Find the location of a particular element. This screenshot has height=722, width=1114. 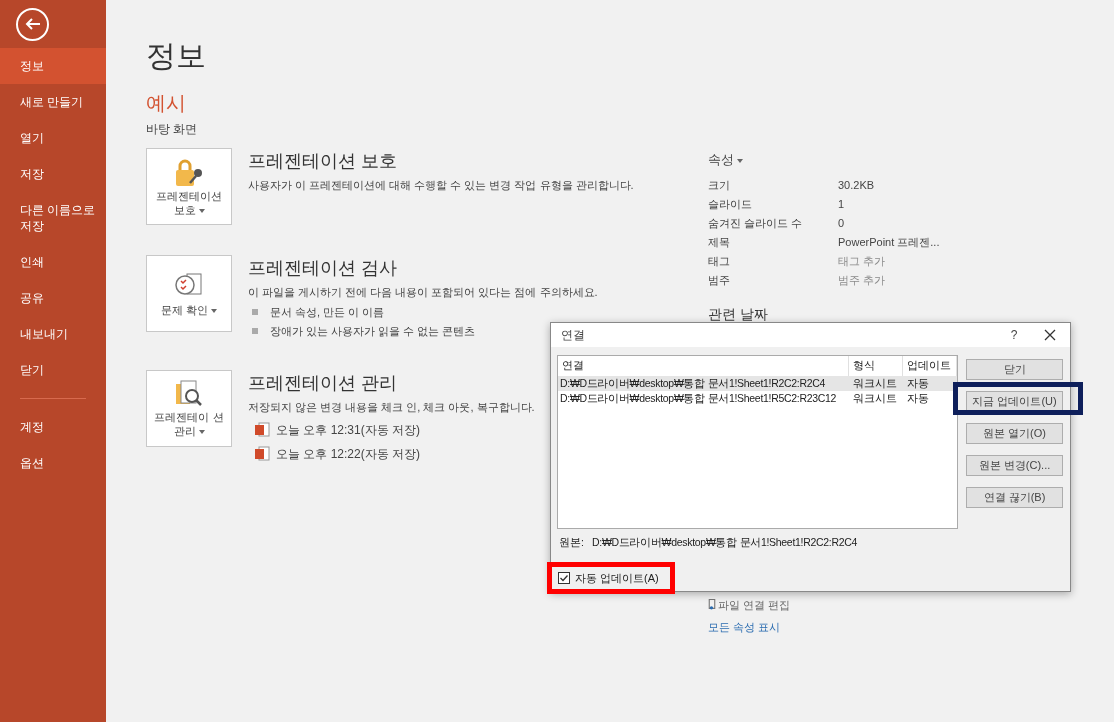

properties-heading: 속성 is located at coordinates (838, 160).